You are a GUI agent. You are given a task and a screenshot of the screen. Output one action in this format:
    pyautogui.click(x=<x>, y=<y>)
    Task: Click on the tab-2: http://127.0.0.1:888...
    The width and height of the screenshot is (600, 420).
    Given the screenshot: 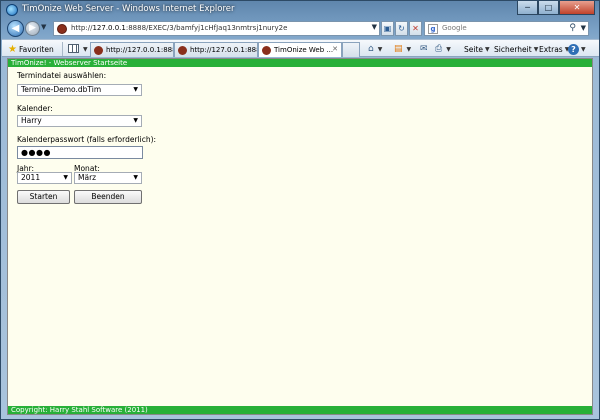 What is the action you would take?
    pyautogui.click(x=216, y=49)
    